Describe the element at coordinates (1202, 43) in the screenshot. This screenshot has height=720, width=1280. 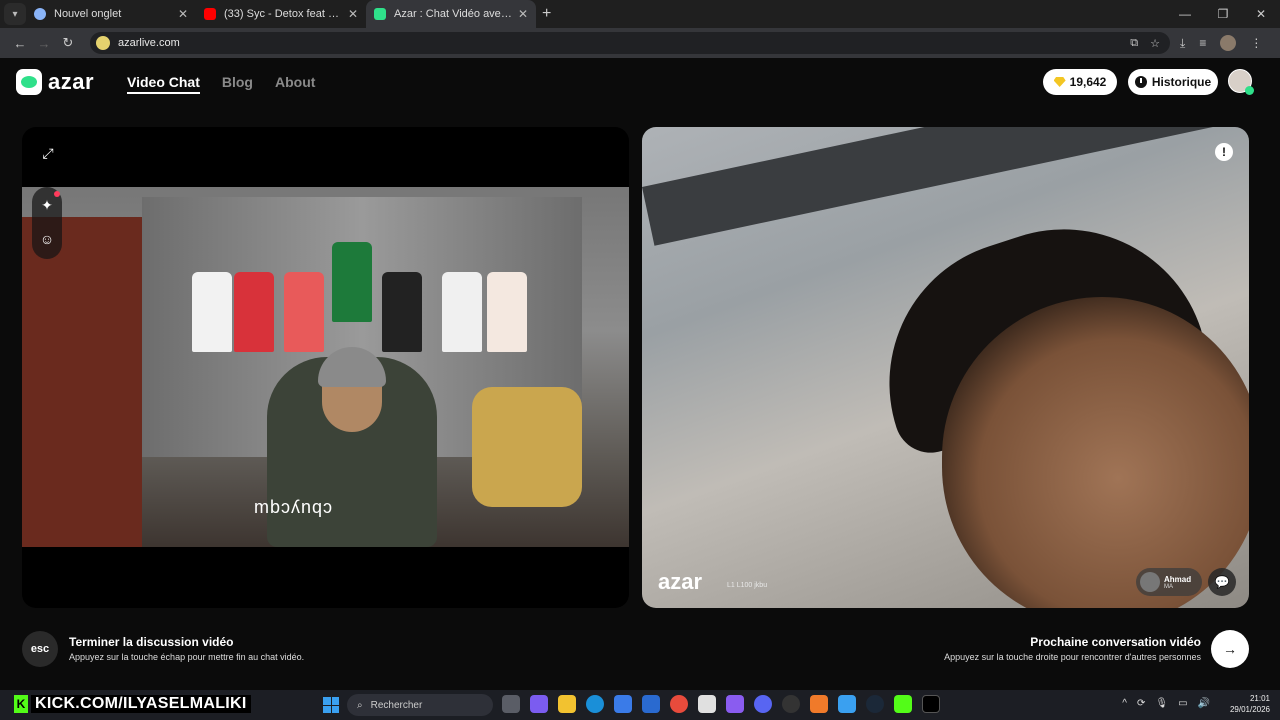
I see `reading-list-icon: ≡` at that location.